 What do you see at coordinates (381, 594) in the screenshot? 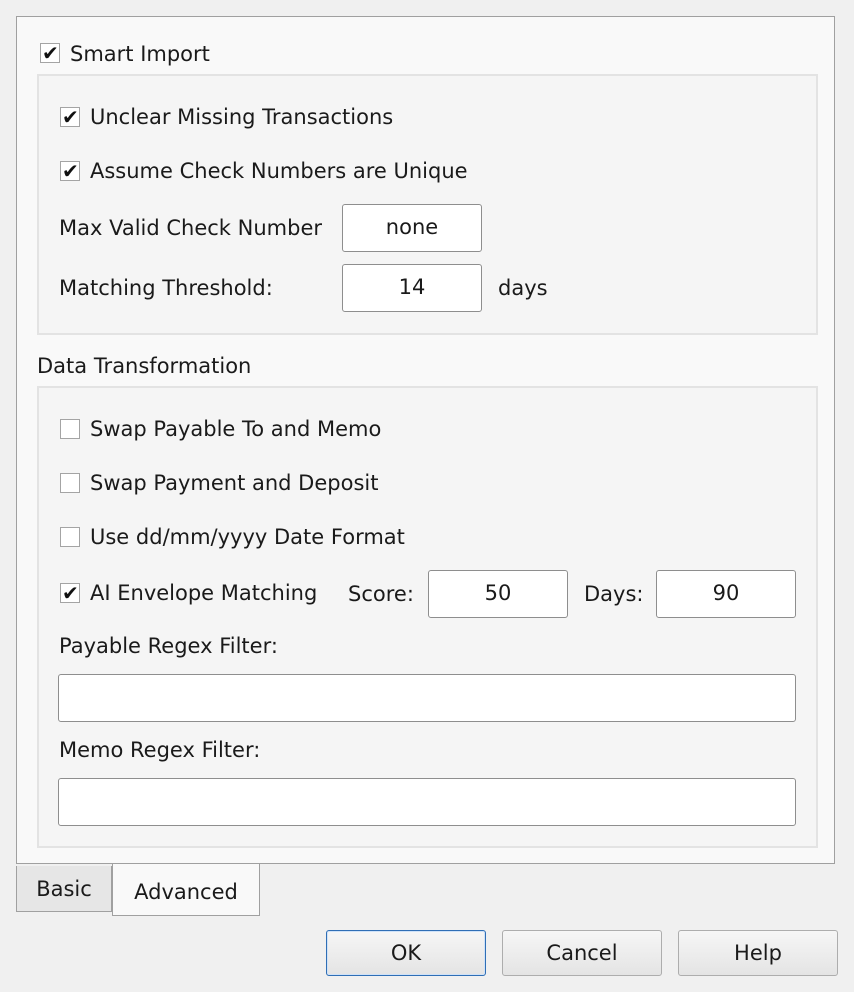
I see `score-label: Score:` at bounding box center [381, 594].